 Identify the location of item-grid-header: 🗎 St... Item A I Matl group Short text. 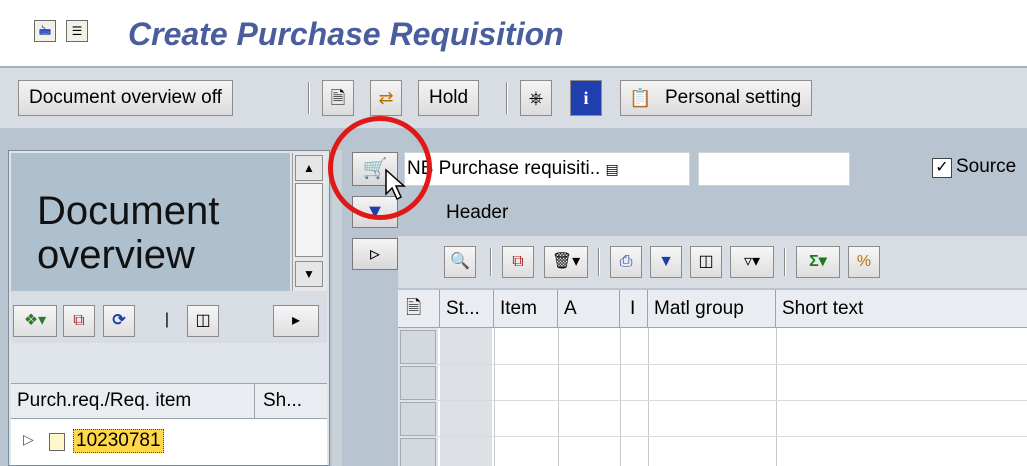
(712, 309).